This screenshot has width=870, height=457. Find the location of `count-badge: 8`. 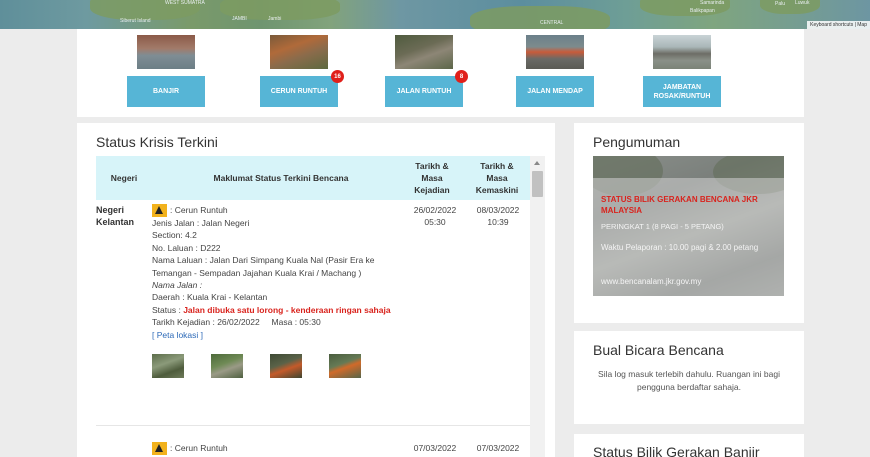

count-badge: 8 is located at coordinates (461, 76).